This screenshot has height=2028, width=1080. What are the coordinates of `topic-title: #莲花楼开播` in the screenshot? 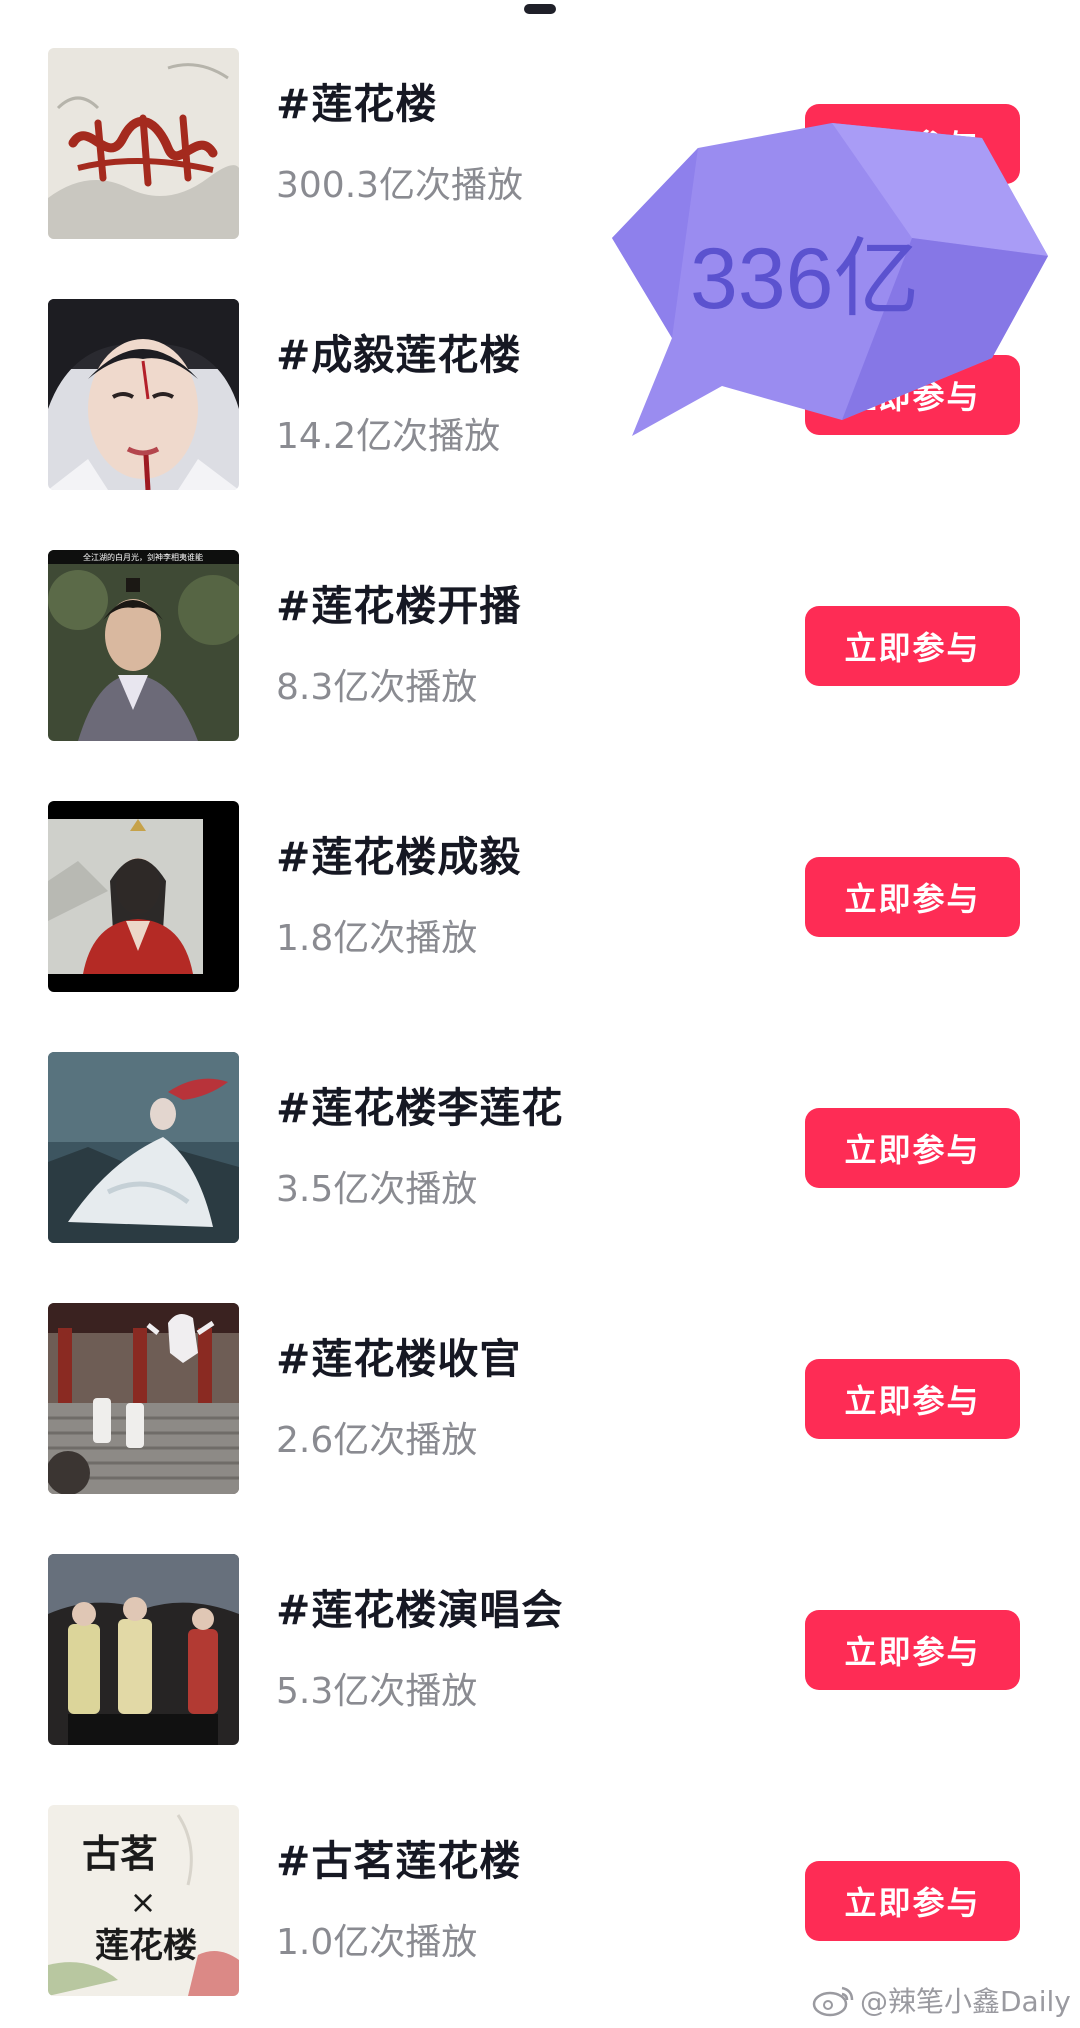 It's located at (398, 602).